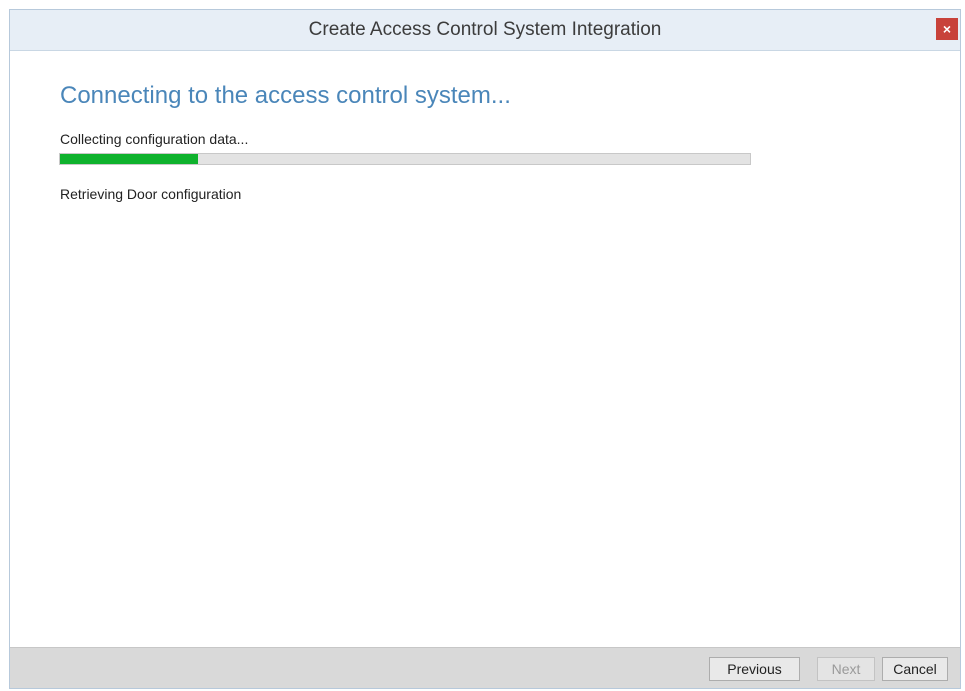 This screenshot has width=965, height=691. What do you see at coordinates (485, 667) in the screenshot?
I see `button-bar: Previous Next Cancel` at bounding box center [485, 667].